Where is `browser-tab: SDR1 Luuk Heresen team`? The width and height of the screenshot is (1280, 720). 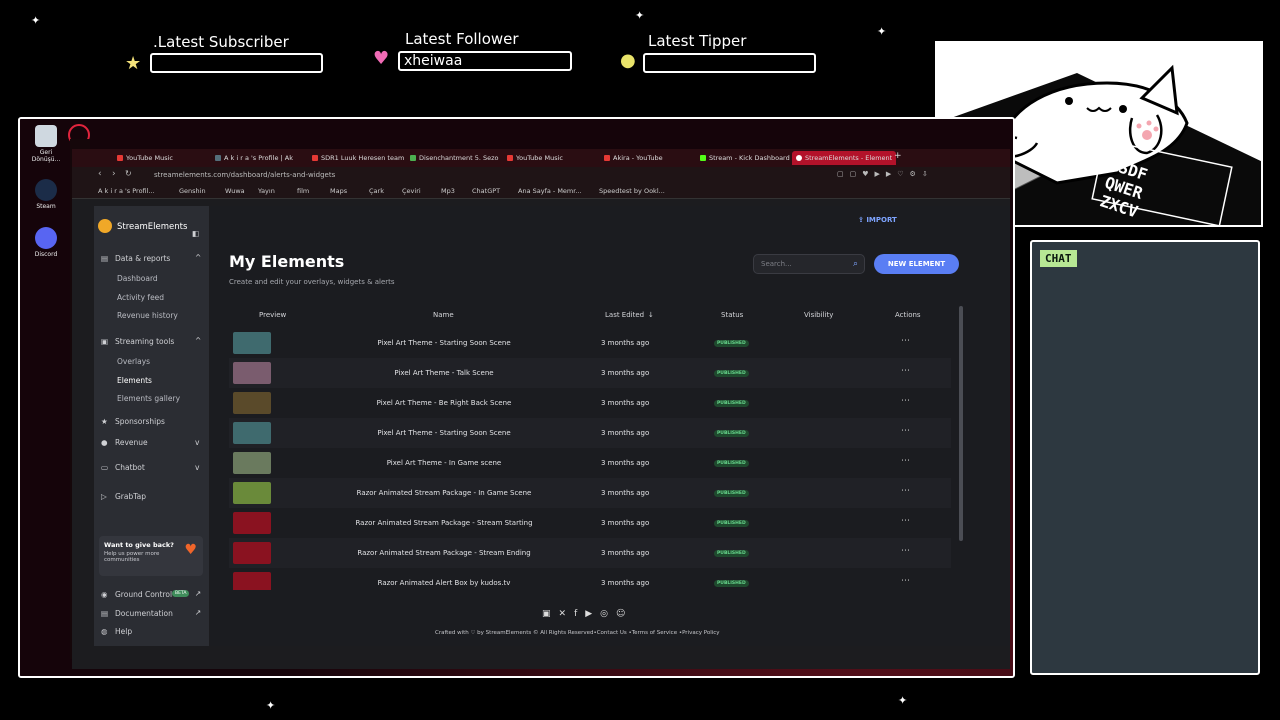 browser-tab: SDR1 Luuk Heresen team is located at coordinates (358, 158).